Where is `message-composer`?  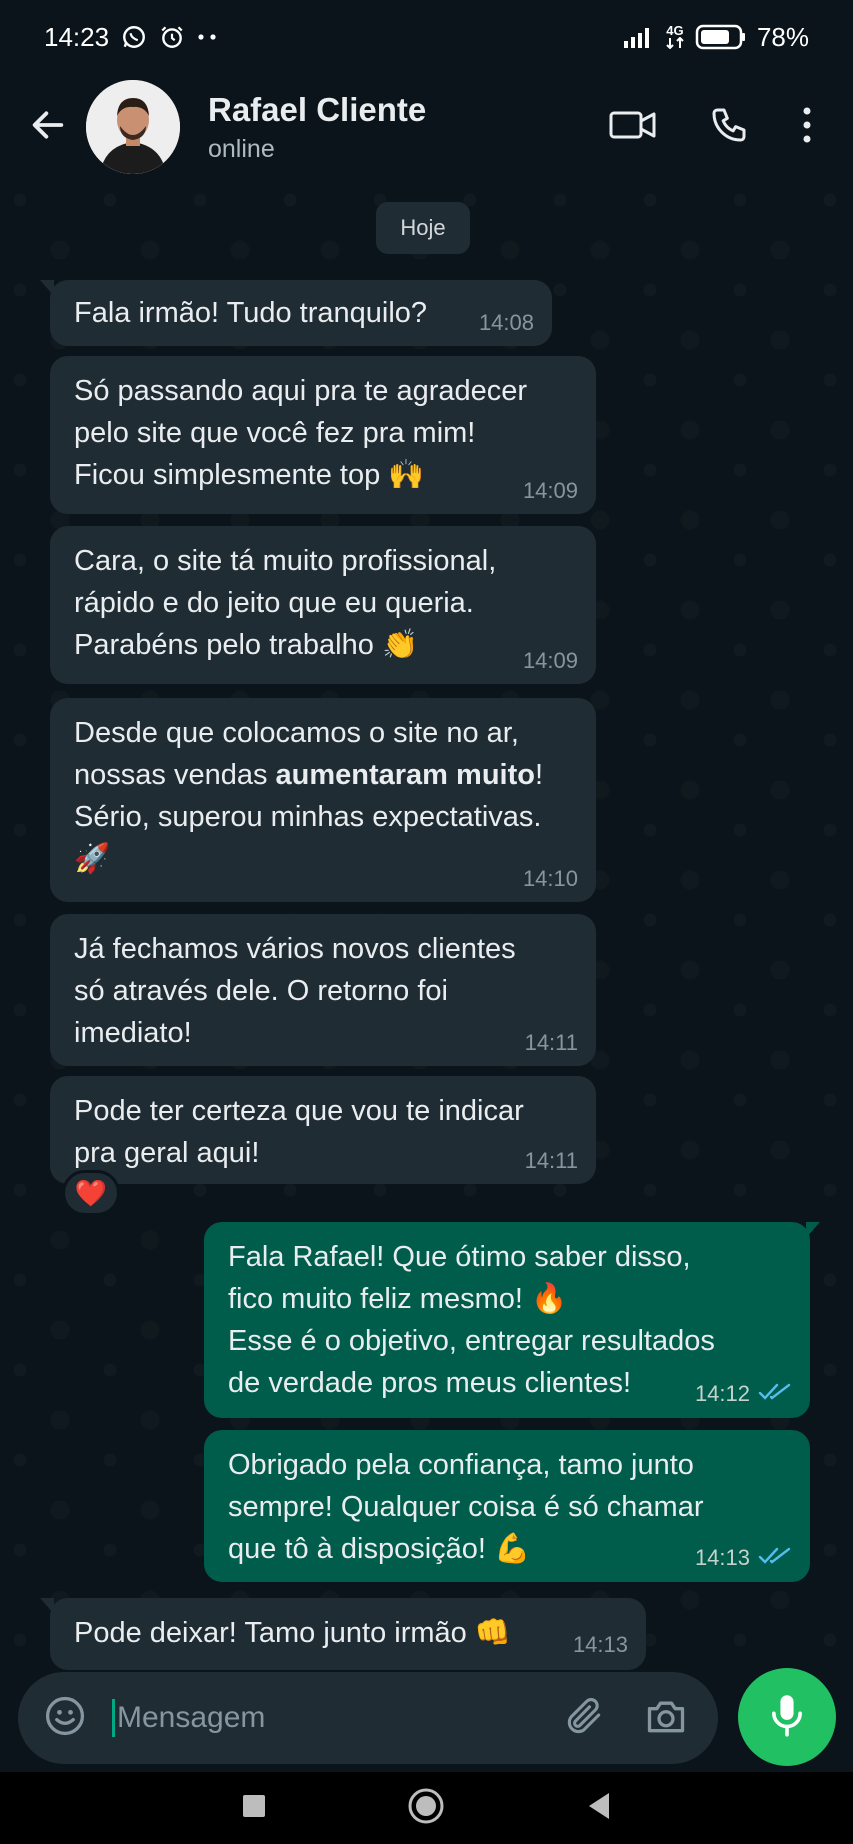 message-composer is located at coordinates (368, 1718).